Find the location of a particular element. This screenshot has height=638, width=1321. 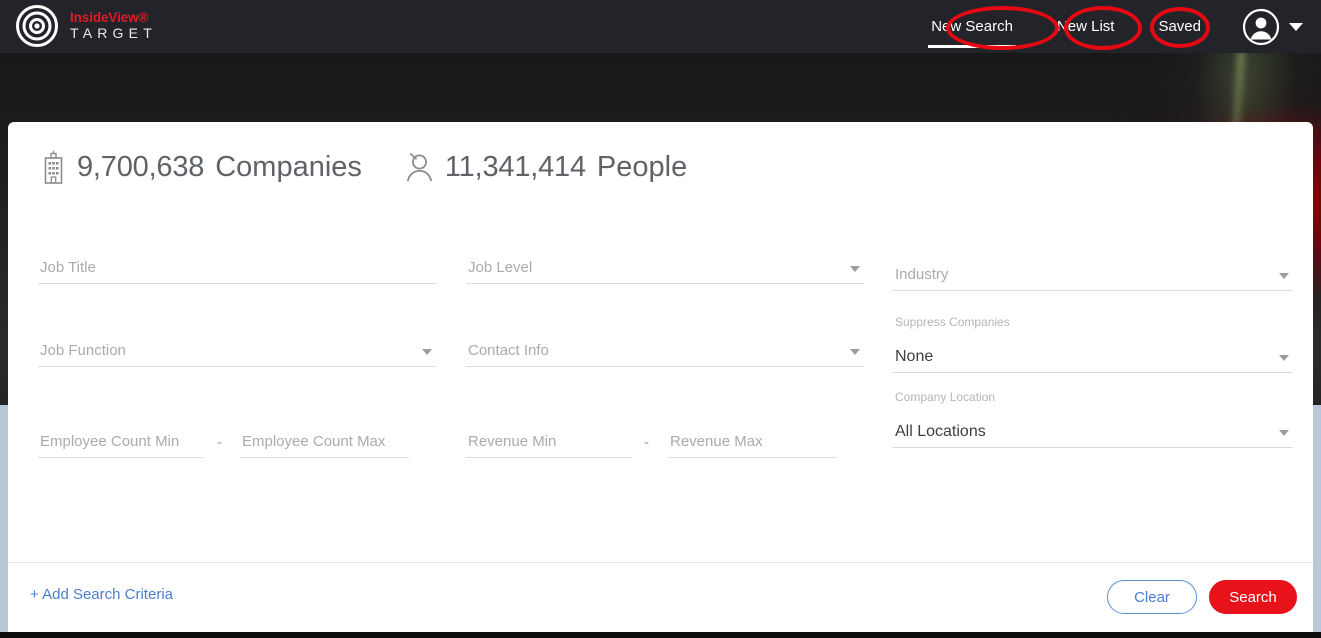

job-function-select: Job Function is located at coordinates (237, 351).